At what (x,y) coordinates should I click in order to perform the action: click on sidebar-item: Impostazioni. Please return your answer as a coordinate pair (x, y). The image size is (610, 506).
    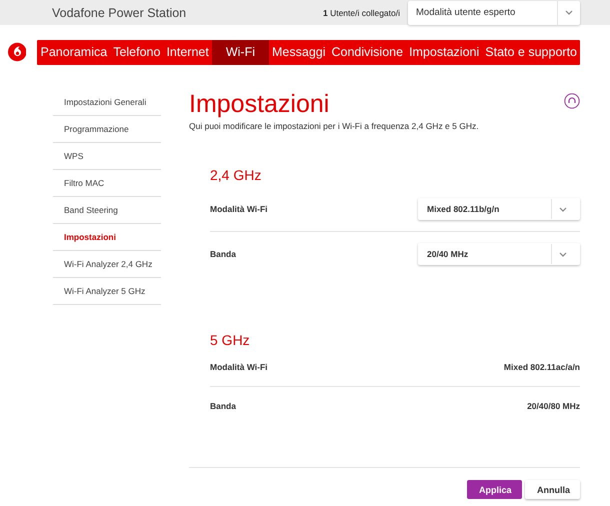
    Looking at the image, I should click on (107, 237).